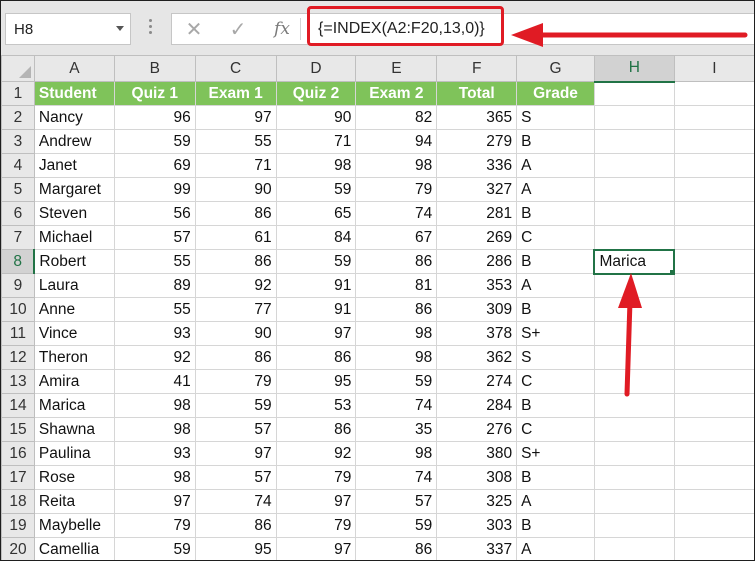 The width and height of the screenshot is (755, 561). Describe the element at coordinates (18, 141) in the screenshot. I see `row-header: 3` at that location.